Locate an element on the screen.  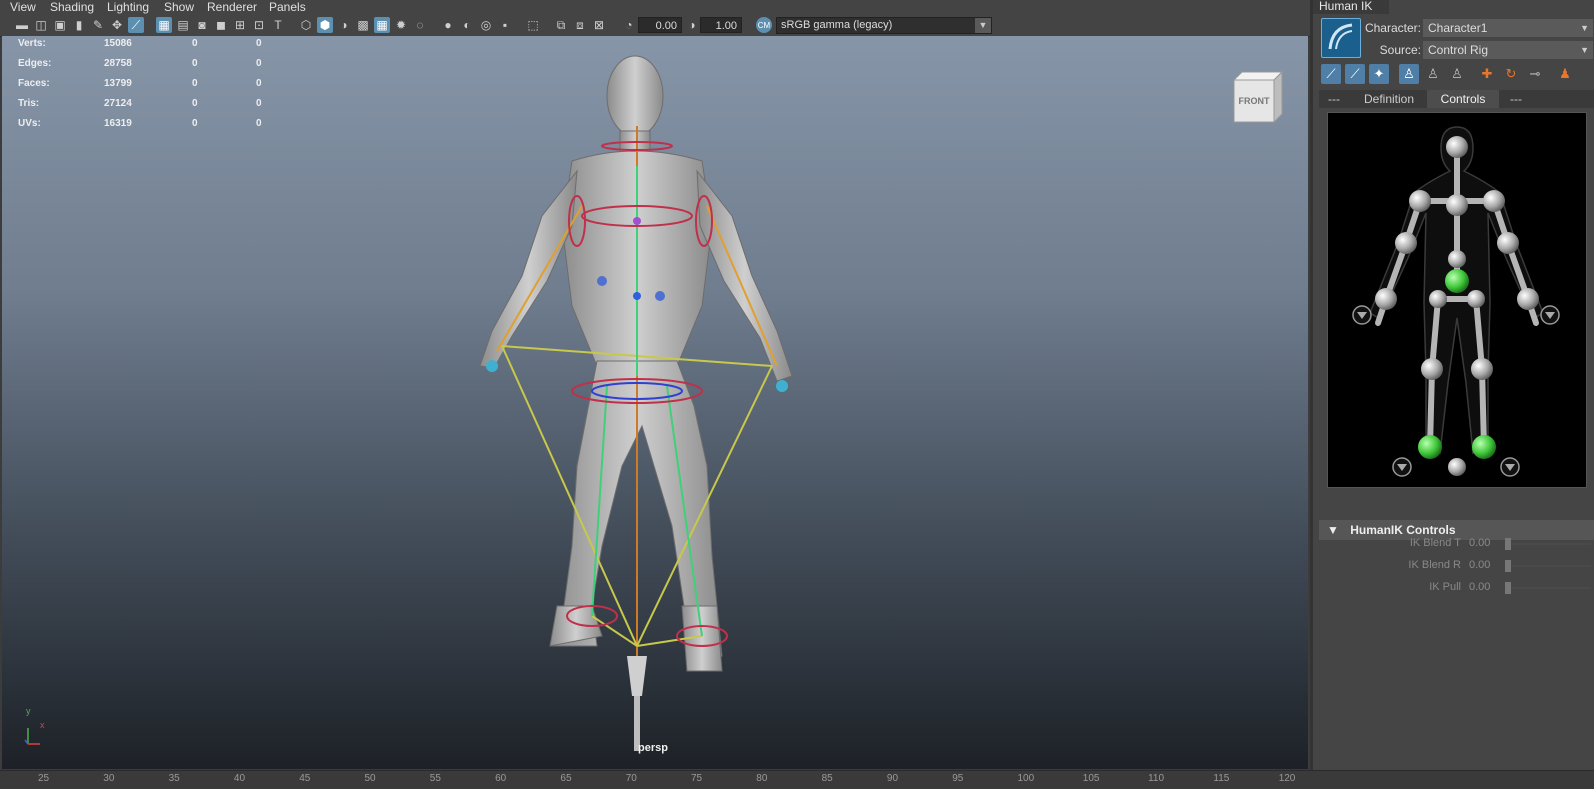
pin-none-icon: ⊸ is located at coordinates (1535, 74).